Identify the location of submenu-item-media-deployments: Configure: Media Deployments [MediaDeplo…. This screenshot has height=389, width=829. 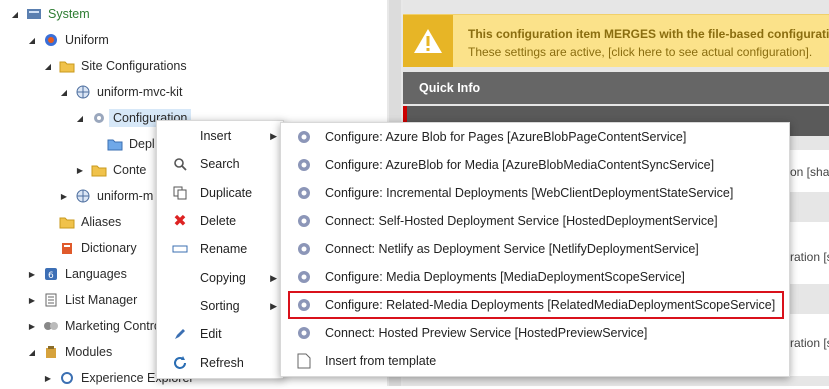
(535, 277).